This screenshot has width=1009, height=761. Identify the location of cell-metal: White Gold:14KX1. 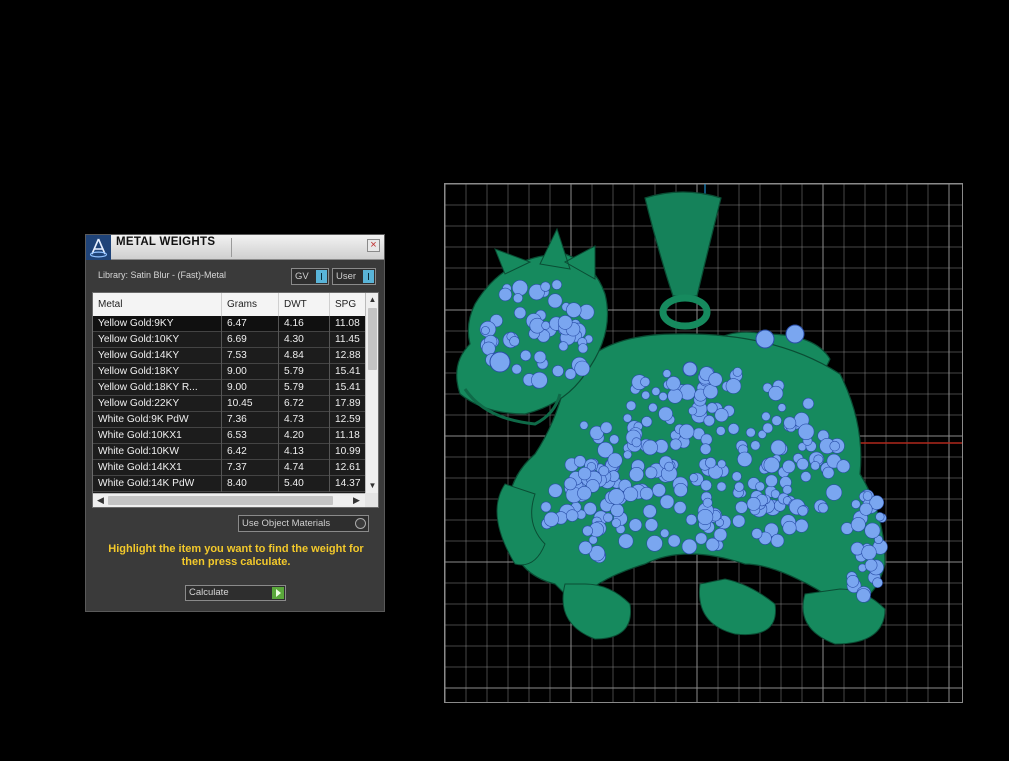
(157, 468).